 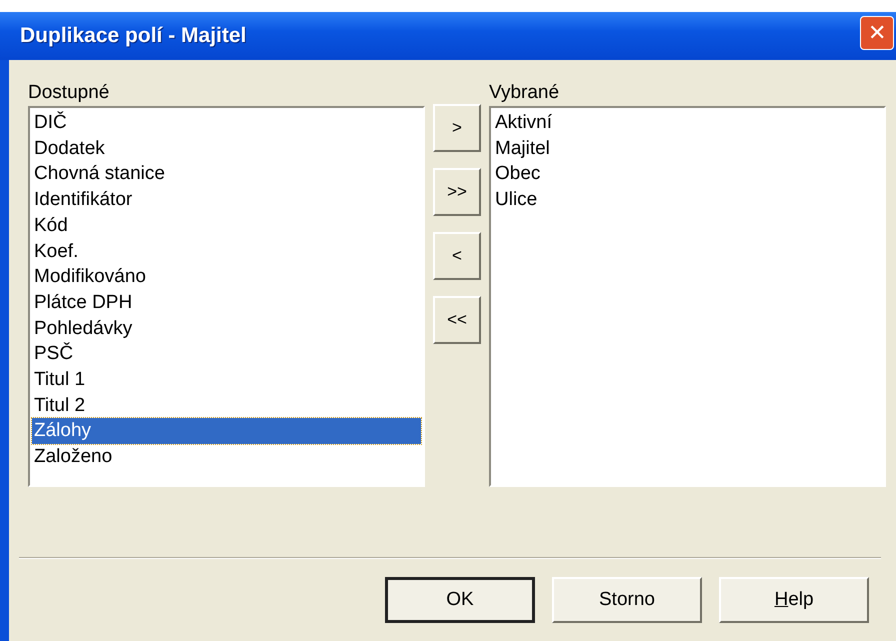 I want to click on list-item: Chovná stanice, so click(x=226, y=174).